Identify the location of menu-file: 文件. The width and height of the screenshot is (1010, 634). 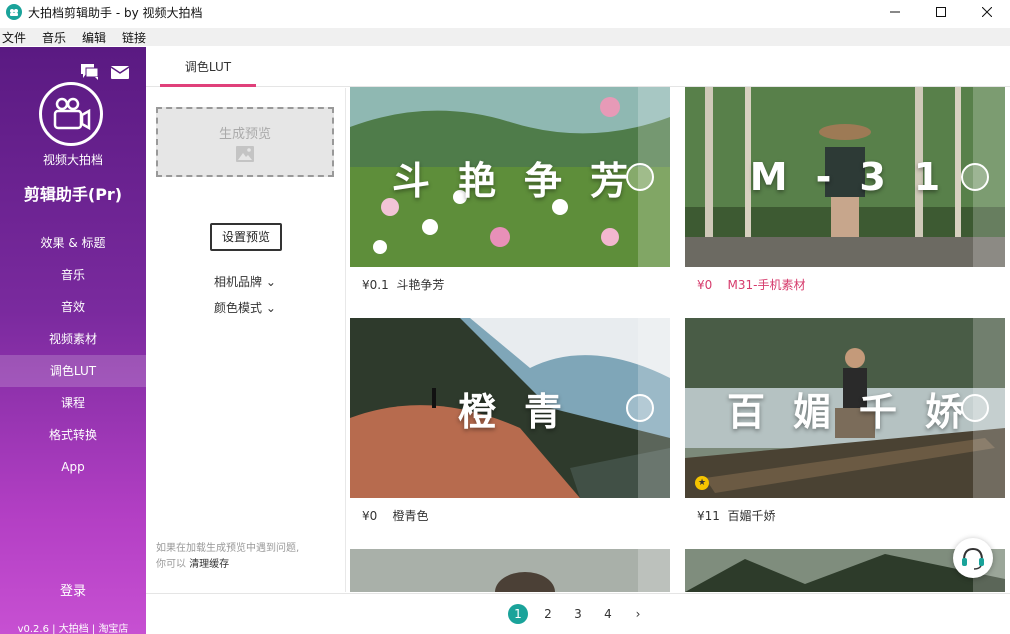
(16, 37).